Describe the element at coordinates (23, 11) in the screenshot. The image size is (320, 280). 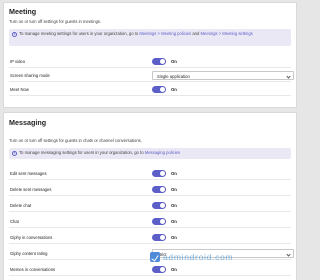
I see `meeting-section-title: Meeting` at that location.